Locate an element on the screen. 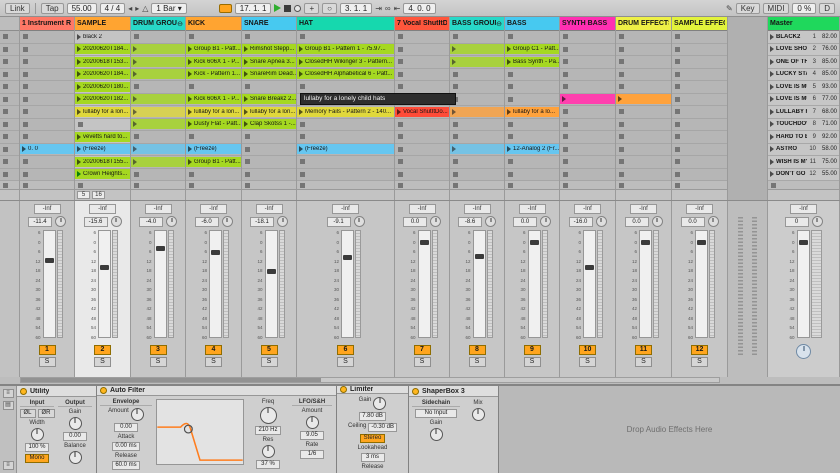 The height and width of the screenshot is (473, 840). clip-slot: (Freeze) is located at coordinates (345, 150).